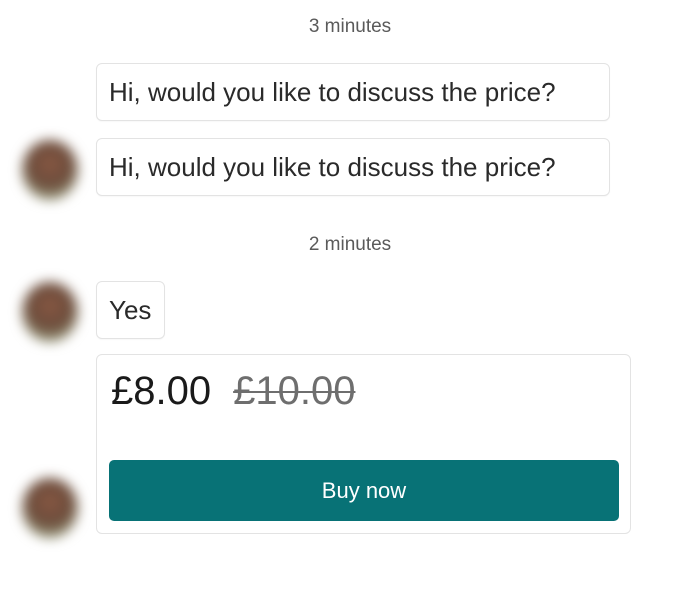 This screenshot has width=700, height=601. Describe the element at coordinates (161, 391) in the screenshot. I see `offer-price: £8.00` at that location.